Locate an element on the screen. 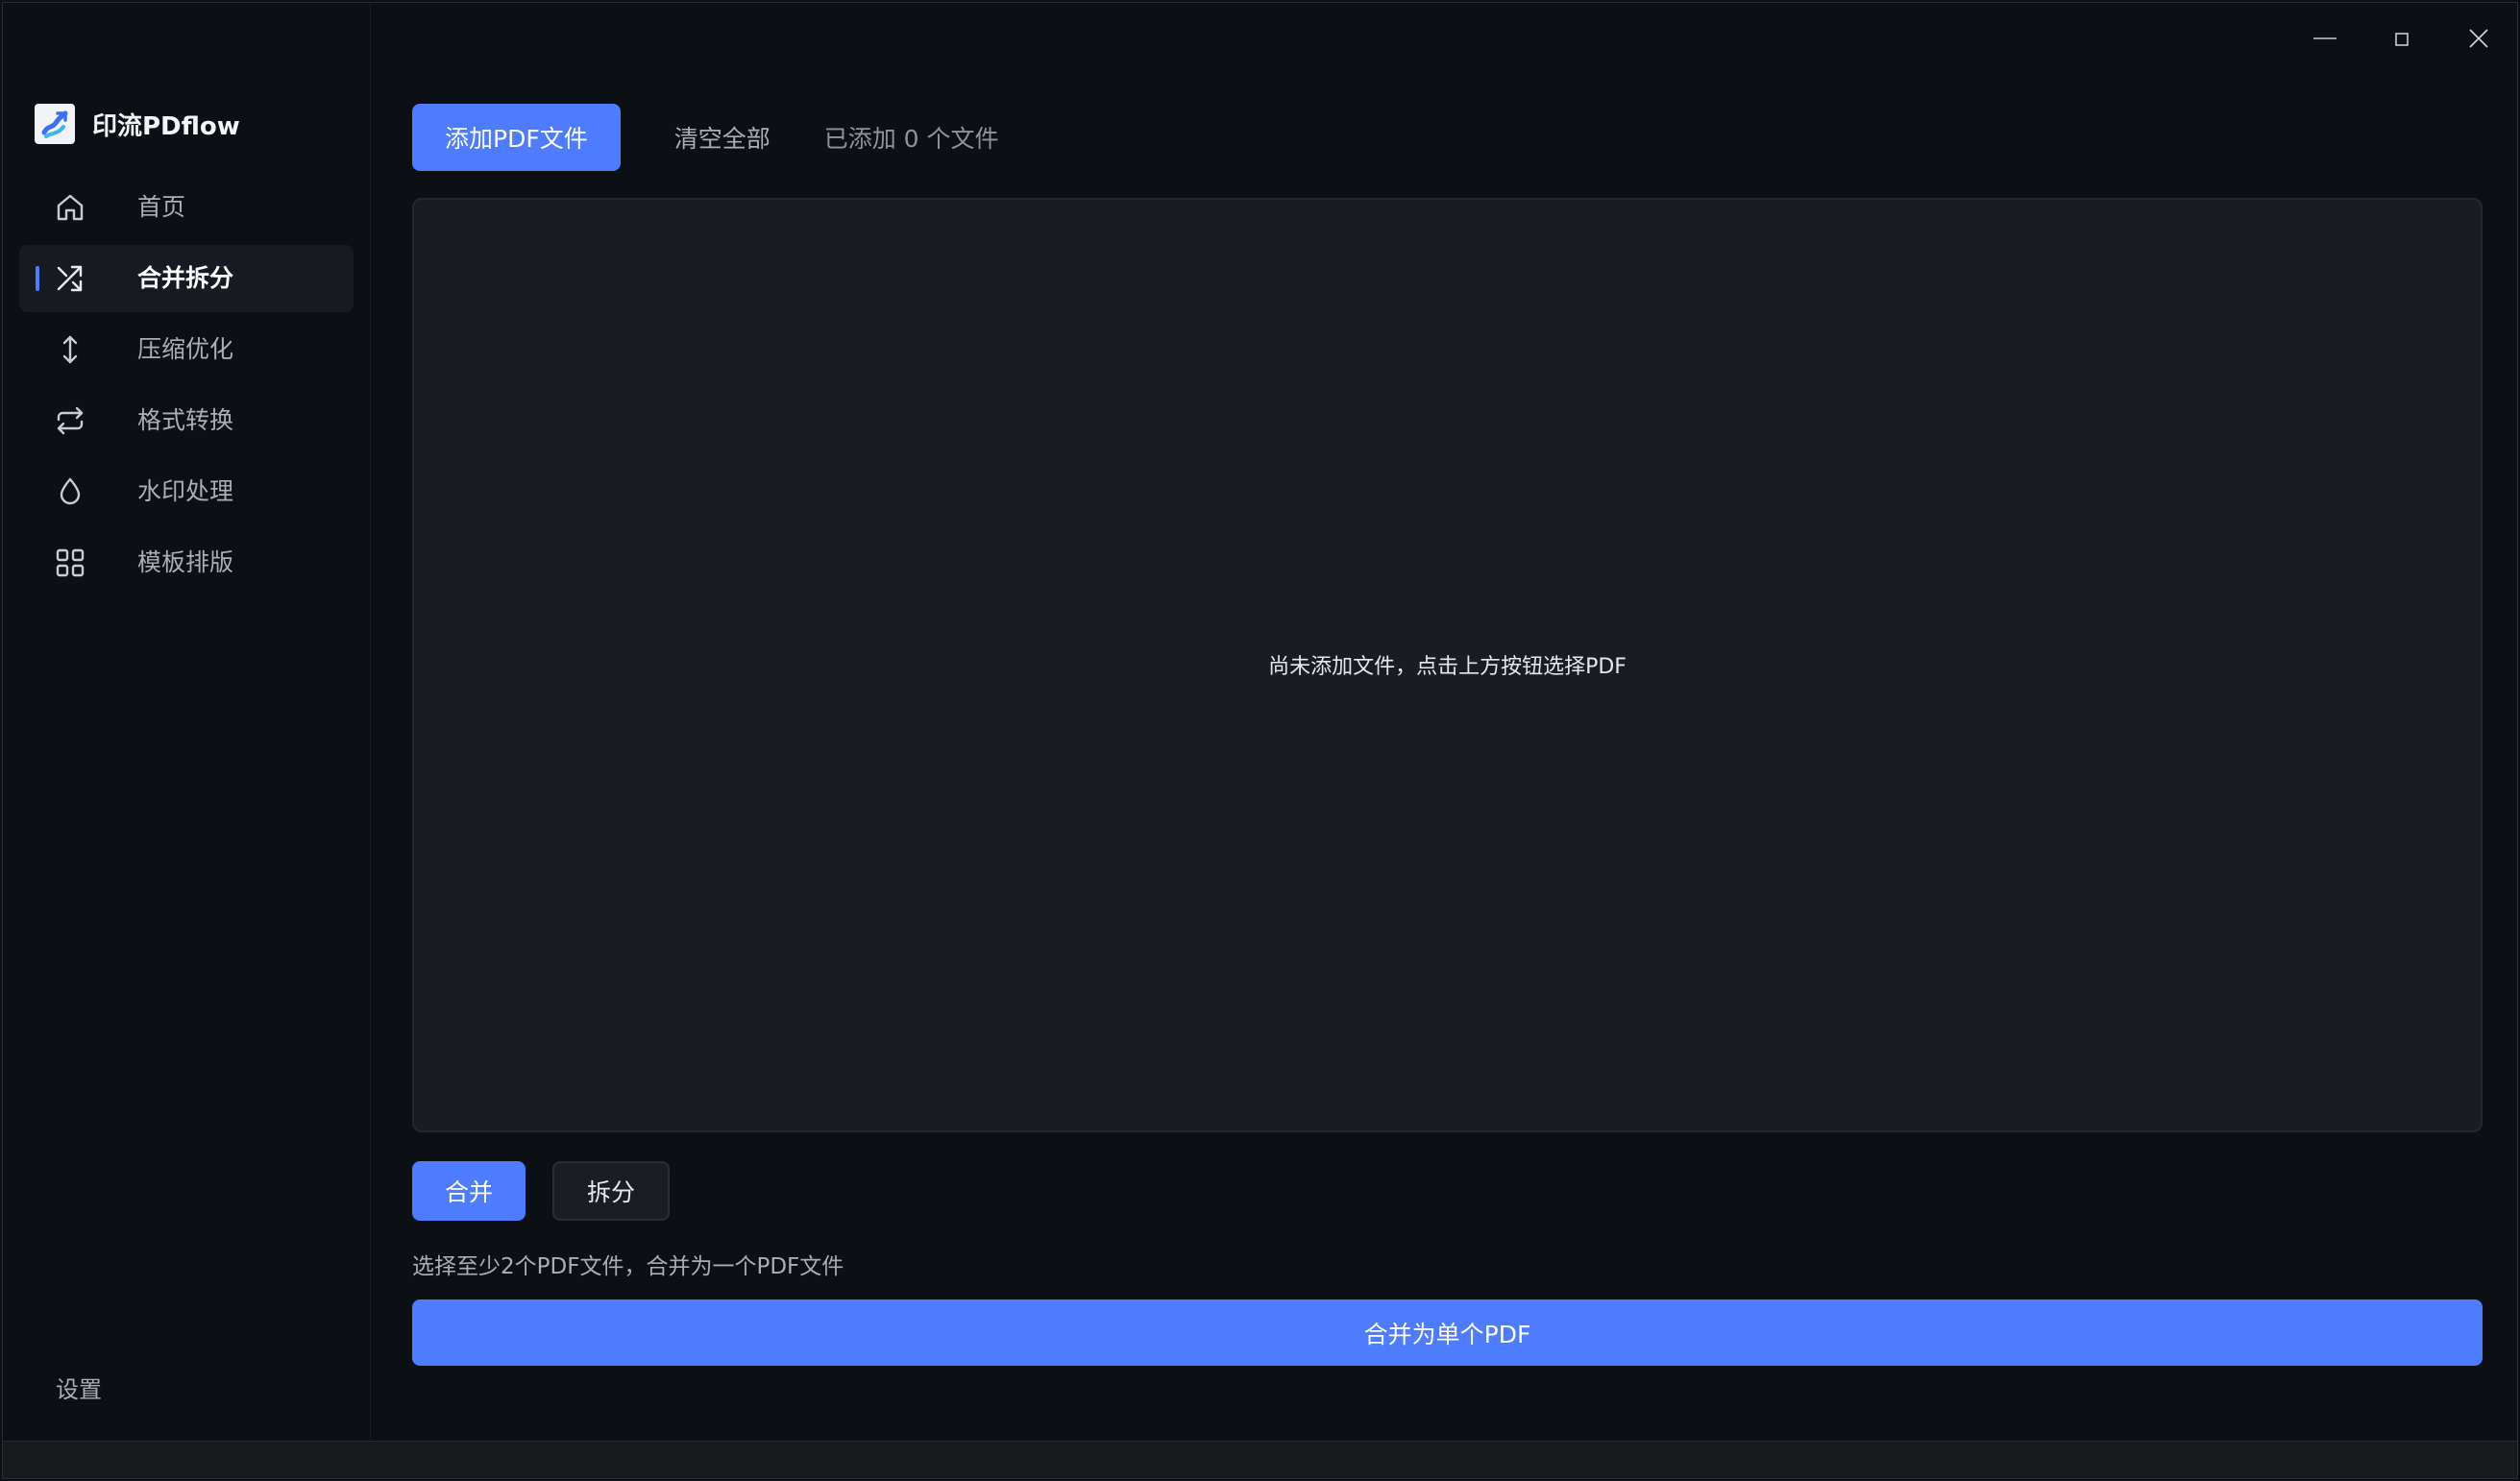 This screenshot has width=2520, height=1481. grid-icon is located at coordinates (70, 563).